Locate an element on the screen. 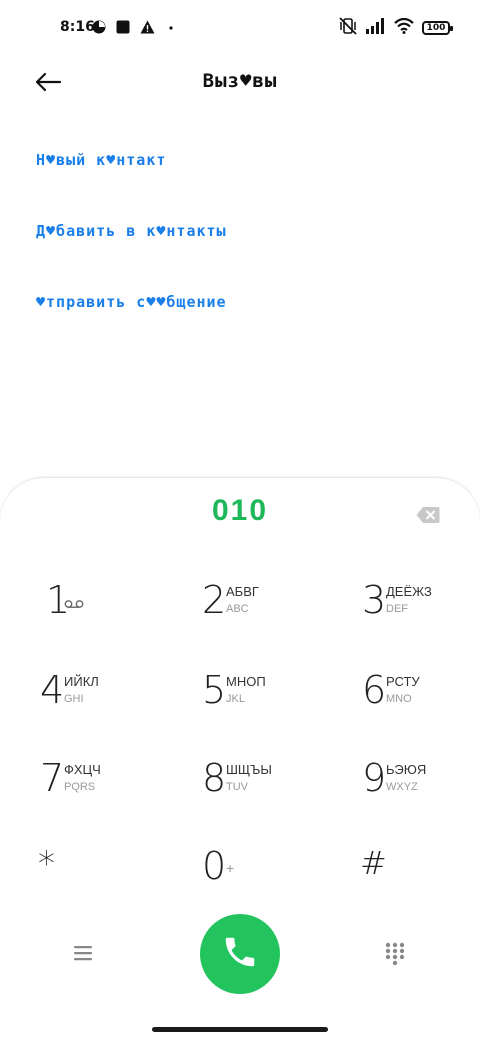 The width and height of the screenshot is (480, 1040). dialer-bottom-bar is located at coordinates (240, 954).